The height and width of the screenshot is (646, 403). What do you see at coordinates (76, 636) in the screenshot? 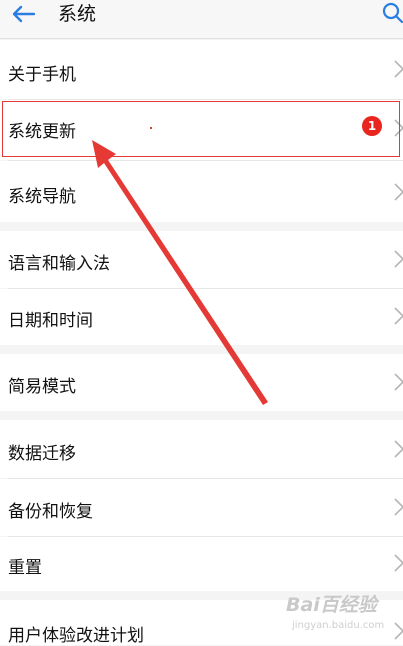
I see `settings-item-label: 用户体验改进计划` at bounding box center [76, 636].